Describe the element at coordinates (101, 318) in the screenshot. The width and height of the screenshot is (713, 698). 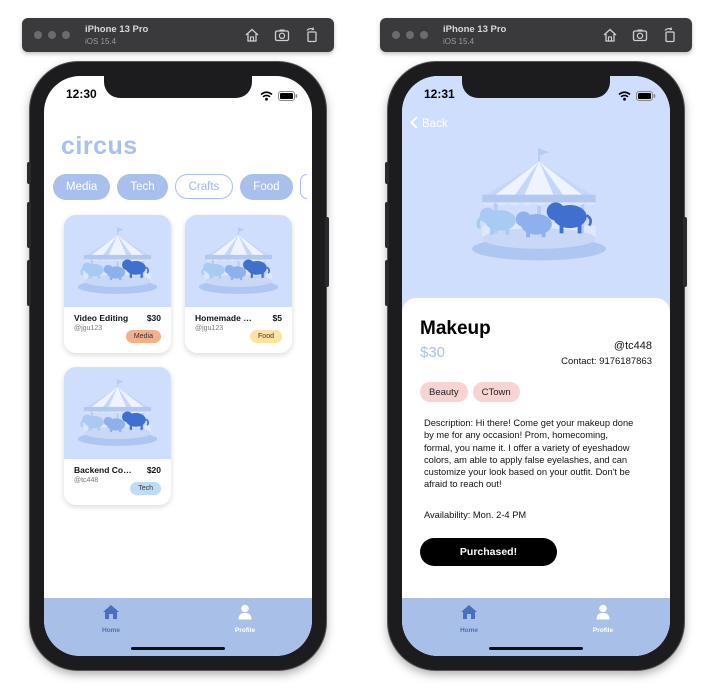
I see `listing-title: Video Editing` at that location.